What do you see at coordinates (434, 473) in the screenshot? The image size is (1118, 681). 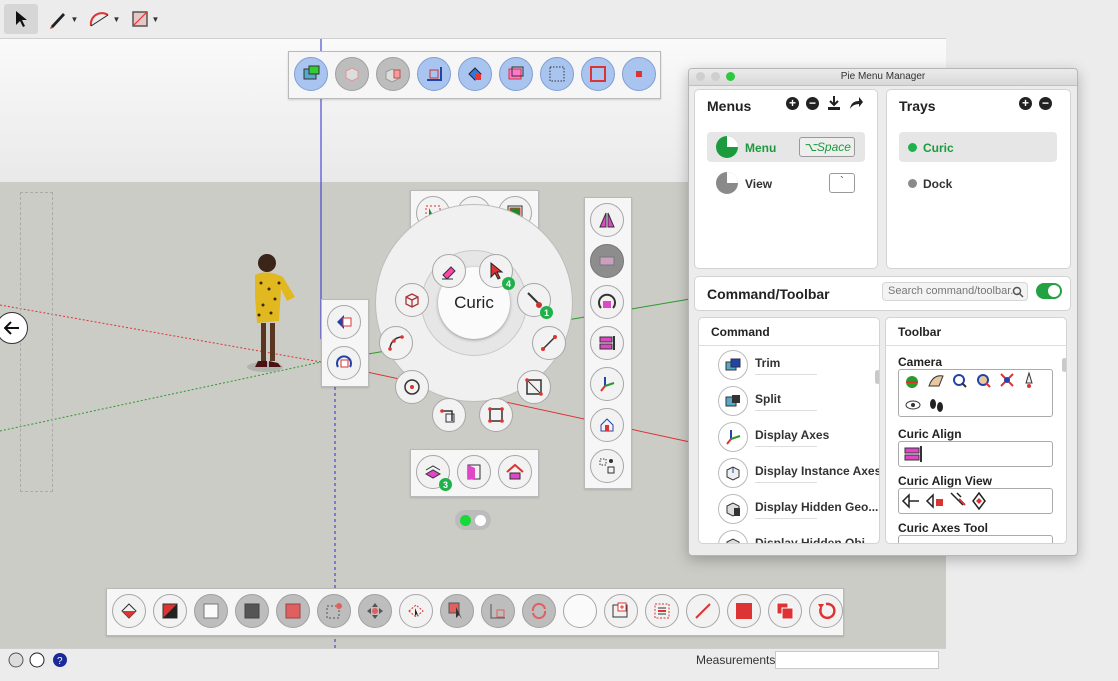 I see `layer-button: 3` at bounding box center [434, 473].